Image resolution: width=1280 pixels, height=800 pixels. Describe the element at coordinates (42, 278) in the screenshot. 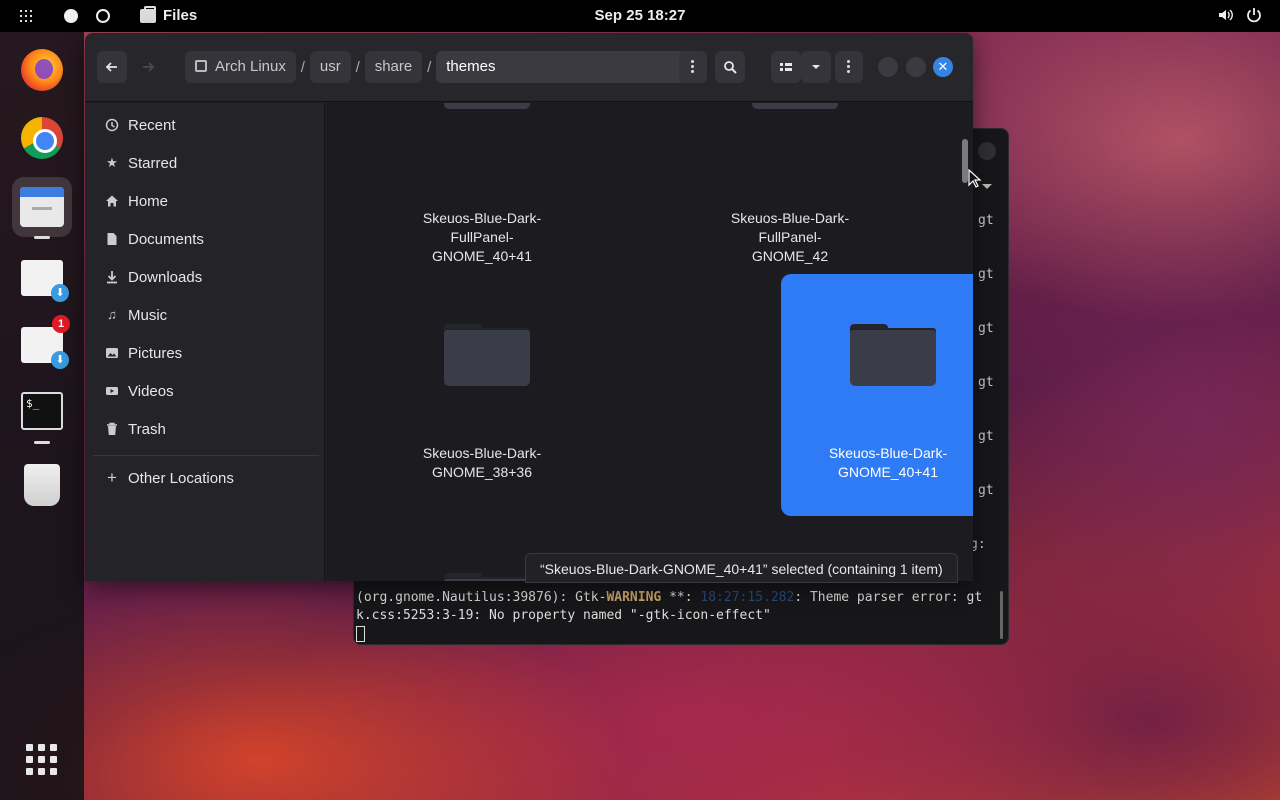

I see `dock-downloads-1: ⬇` at that location.